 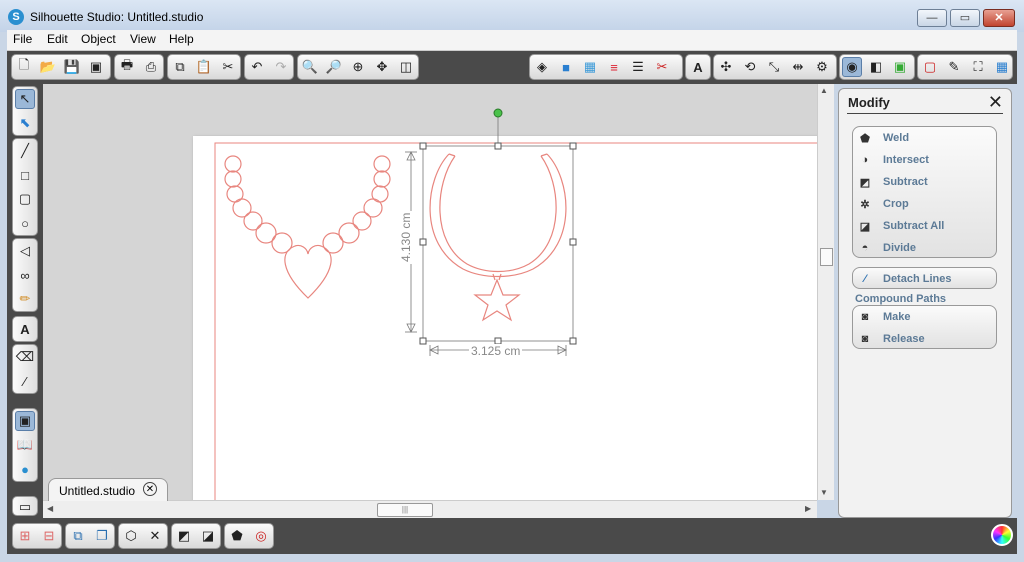 What do you see at coordinates (822, 67) in the screenshot?
I see `replicate-icon: ⚙` at bounding box center [822, 67].